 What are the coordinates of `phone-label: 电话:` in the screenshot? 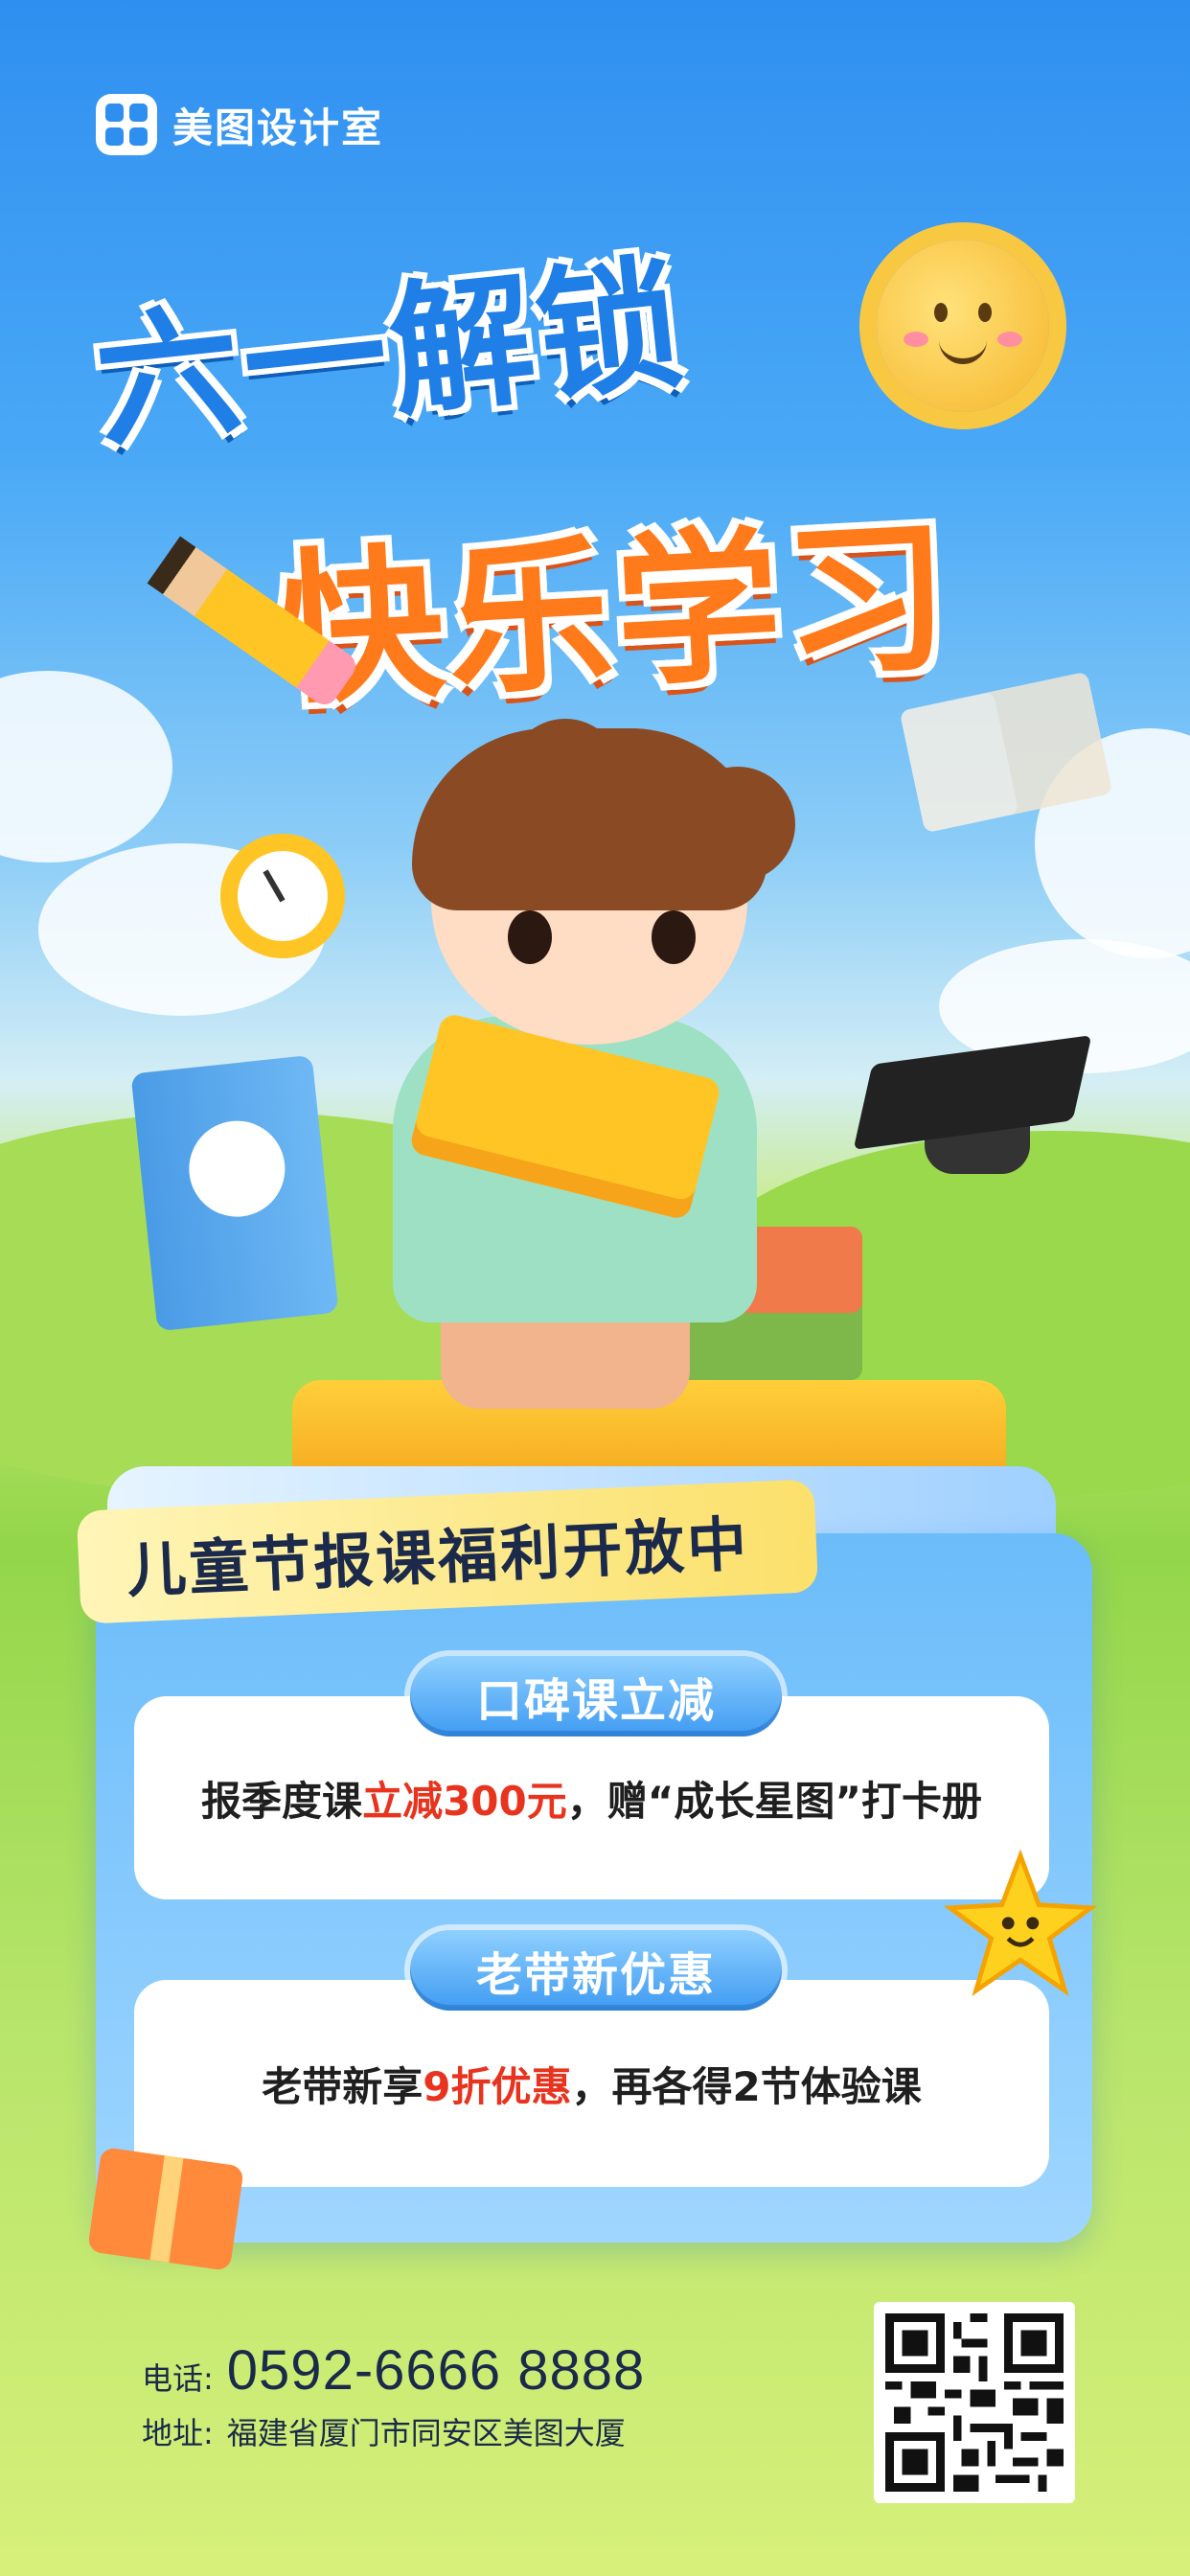 It's located at (178, 2378).